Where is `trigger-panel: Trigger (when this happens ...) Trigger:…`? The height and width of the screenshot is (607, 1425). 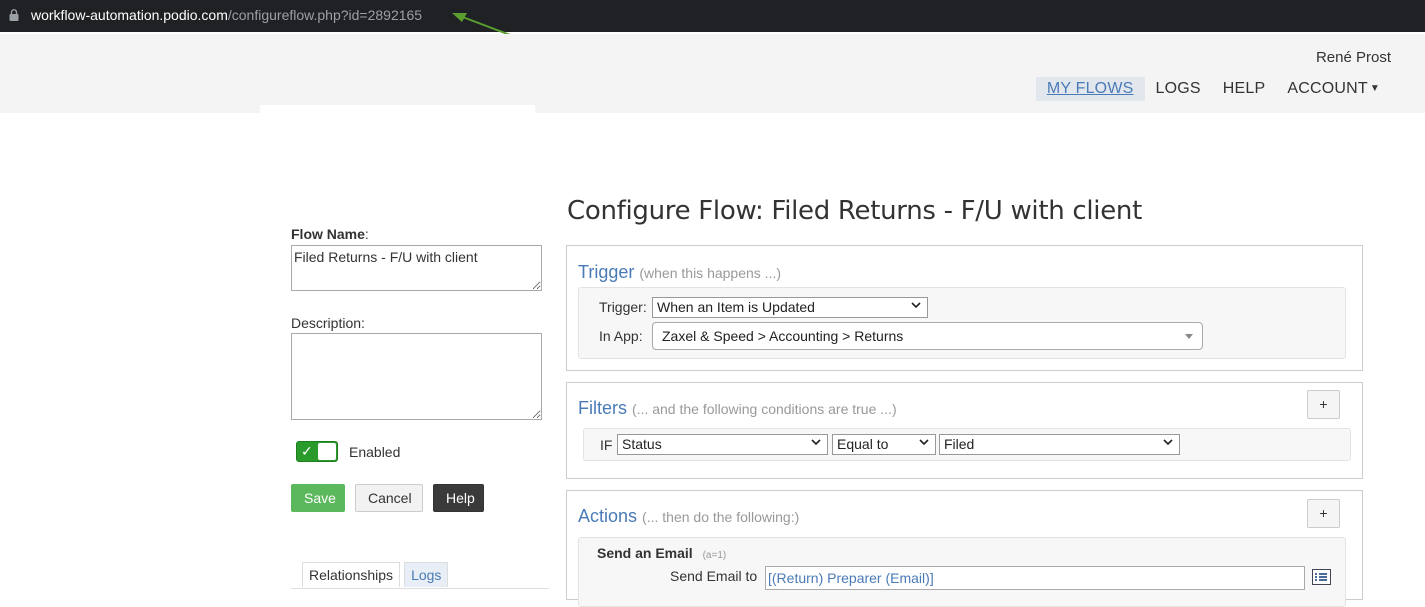 trigger-panel: Trigger (when this happens ...) Trigger:… is located at coordinates (964, 308).